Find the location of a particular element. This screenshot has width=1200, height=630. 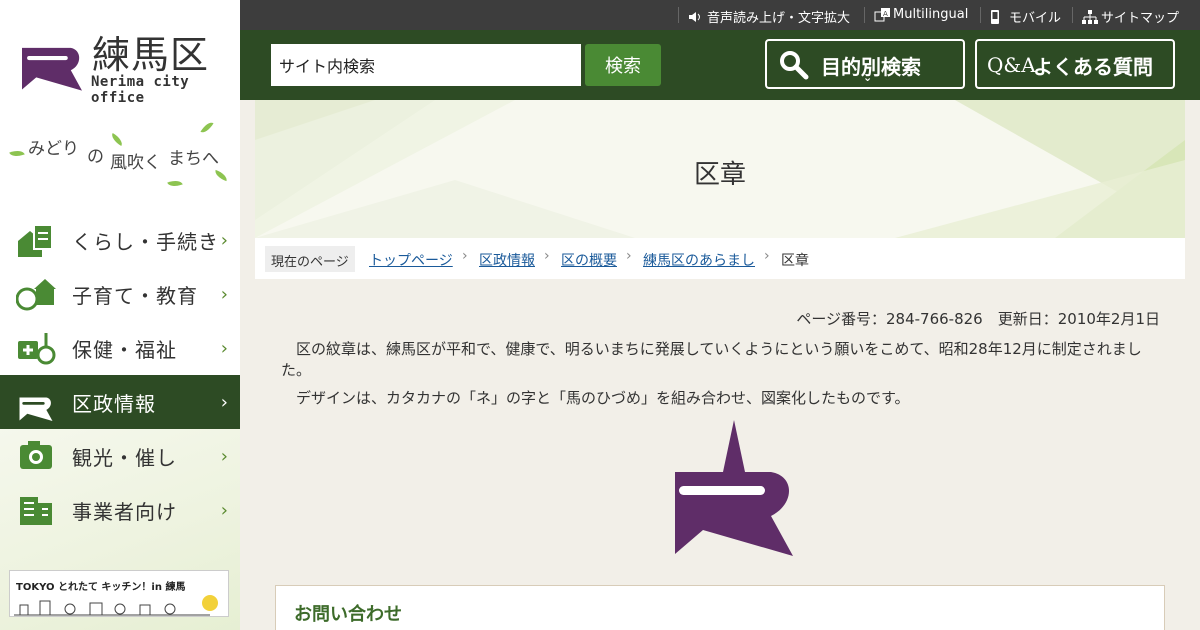

slogan: みどり の 風吹く まちへ is located at coordinates (120, 155).